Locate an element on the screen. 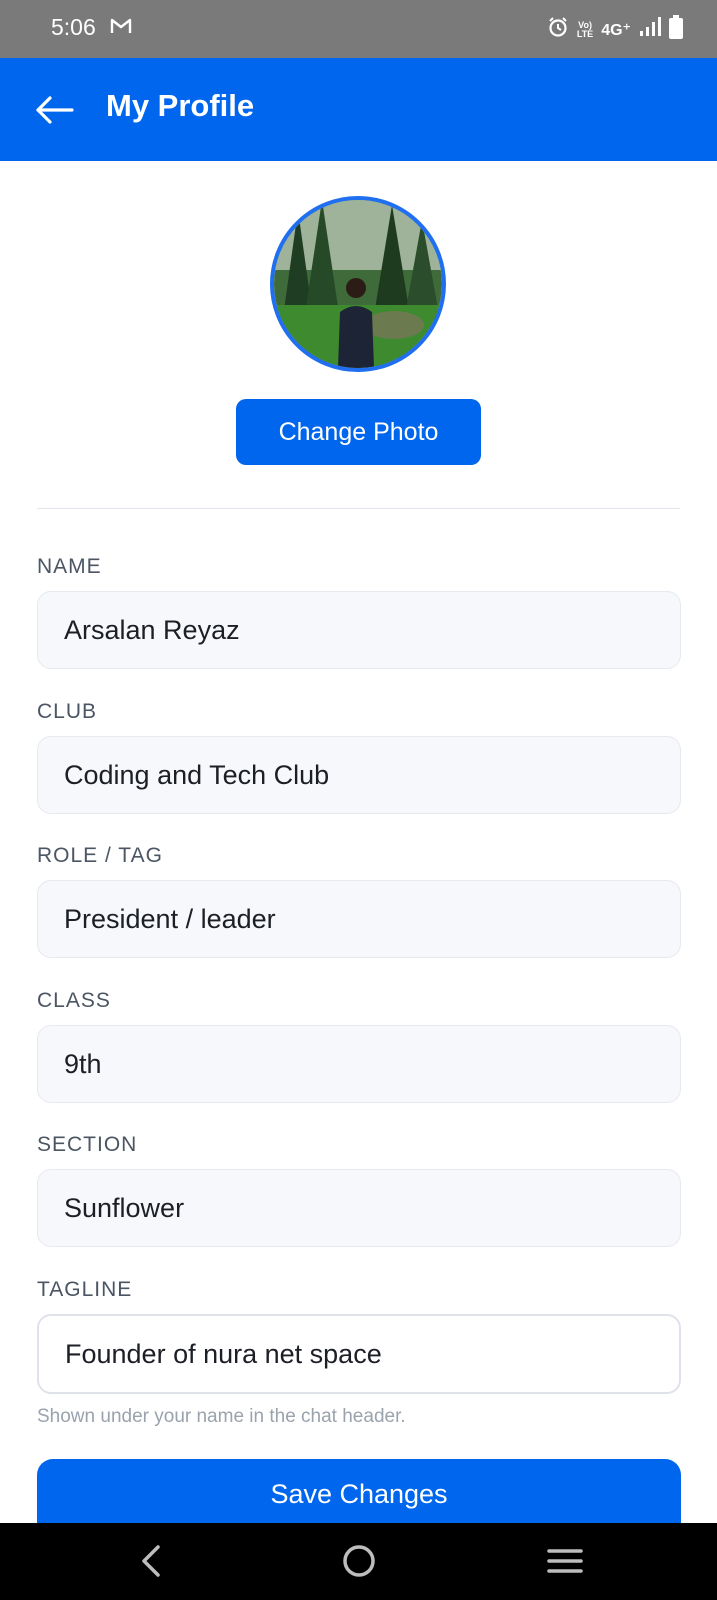  status-bar: 5:06 Vo) LTE 4G⁺ is located at coordinates (358, 29).